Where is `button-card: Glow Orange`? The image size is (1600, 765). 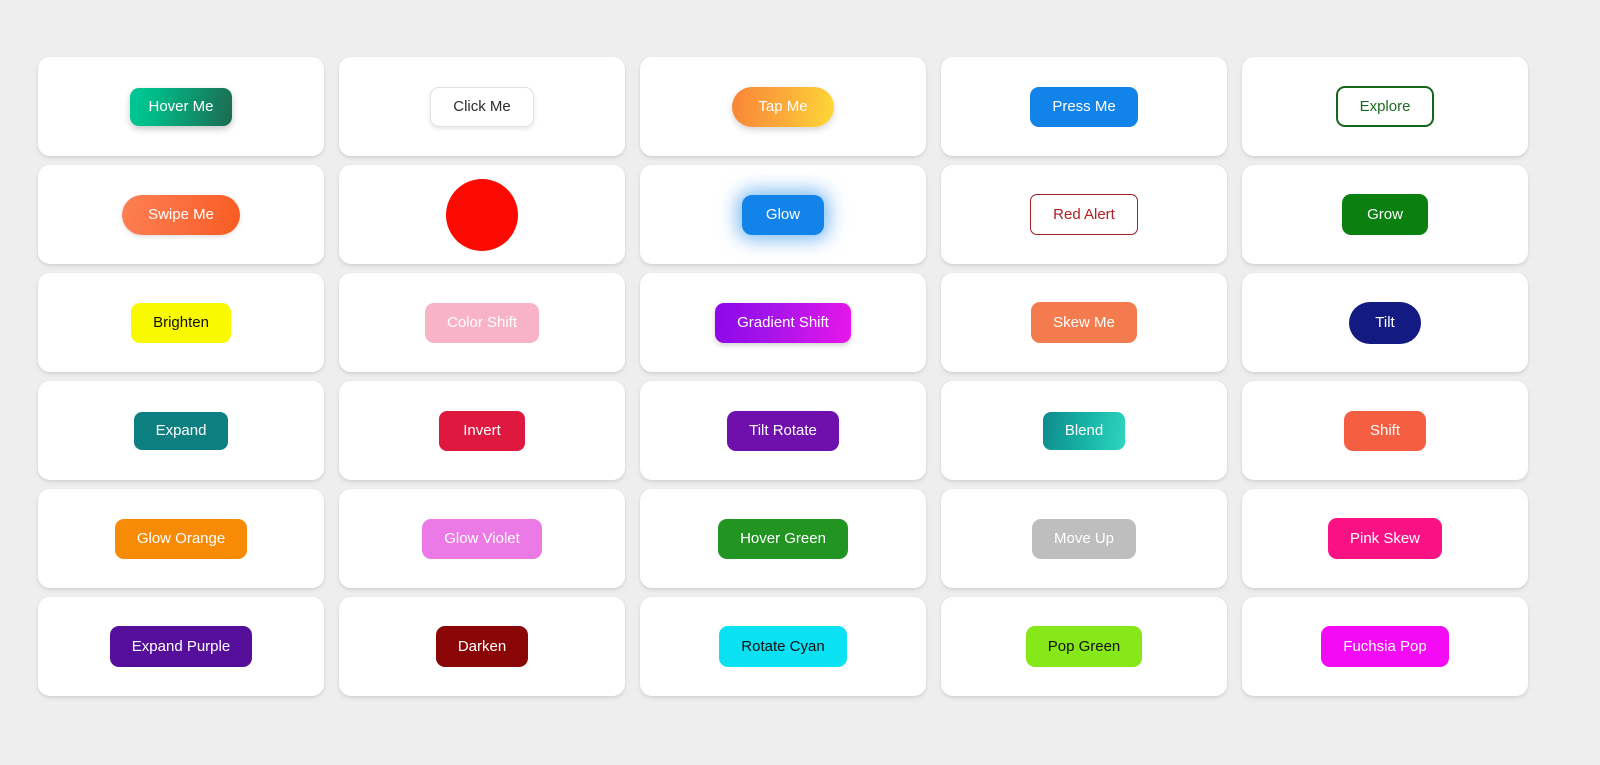
button-card: Glow Orange is located at coordinates (181, 538).